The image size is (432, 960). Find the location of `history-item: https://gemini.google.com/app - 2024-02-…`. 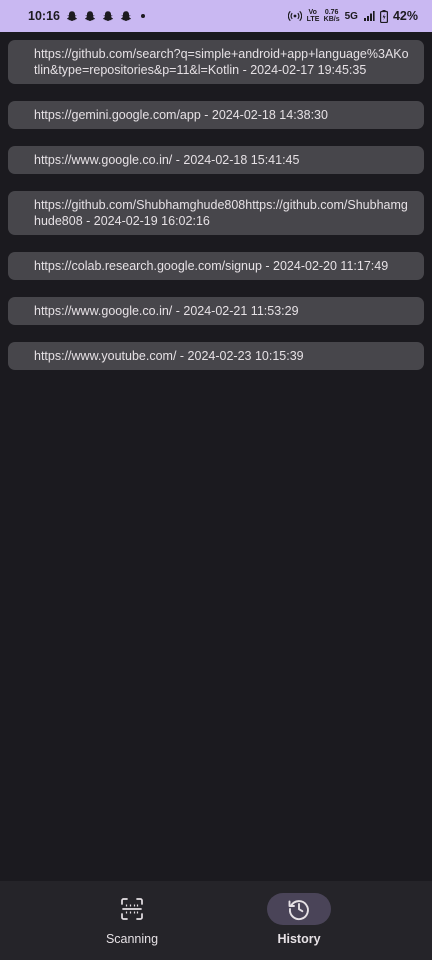

history-item: https://gemini.google.com/app - 2024-02-… is located at coordinates (216, 115).